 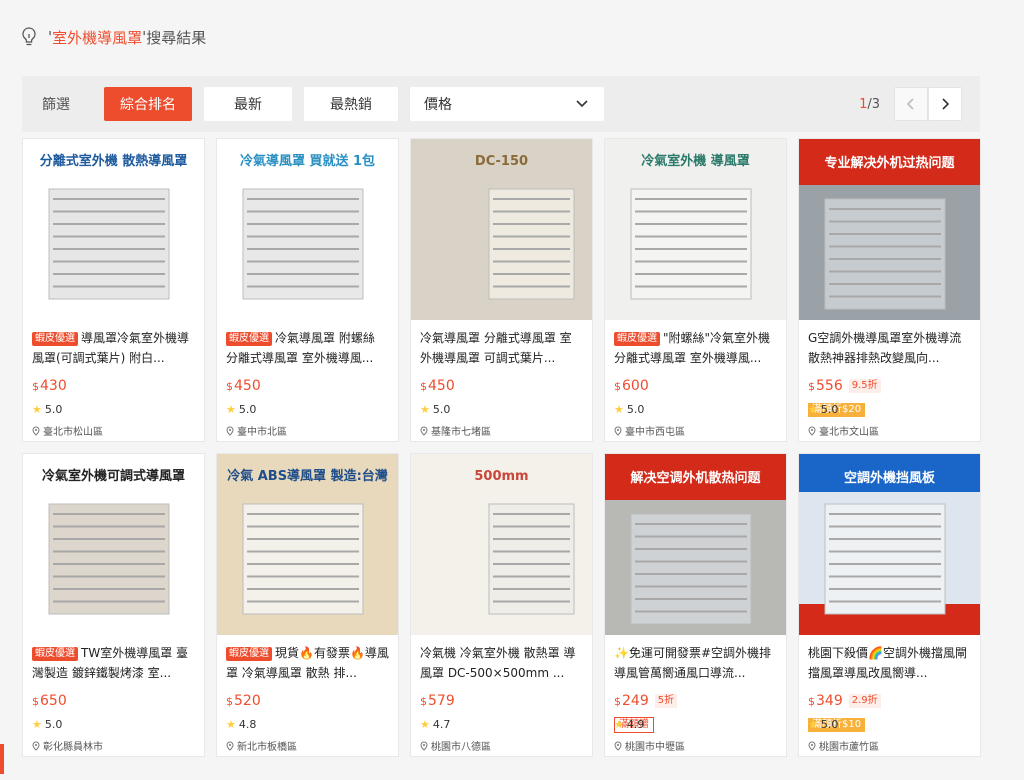 What do you see at coordinates (635, 386) in the screenshot?
I see `price-value: 600` at bounding box center [635, 386].